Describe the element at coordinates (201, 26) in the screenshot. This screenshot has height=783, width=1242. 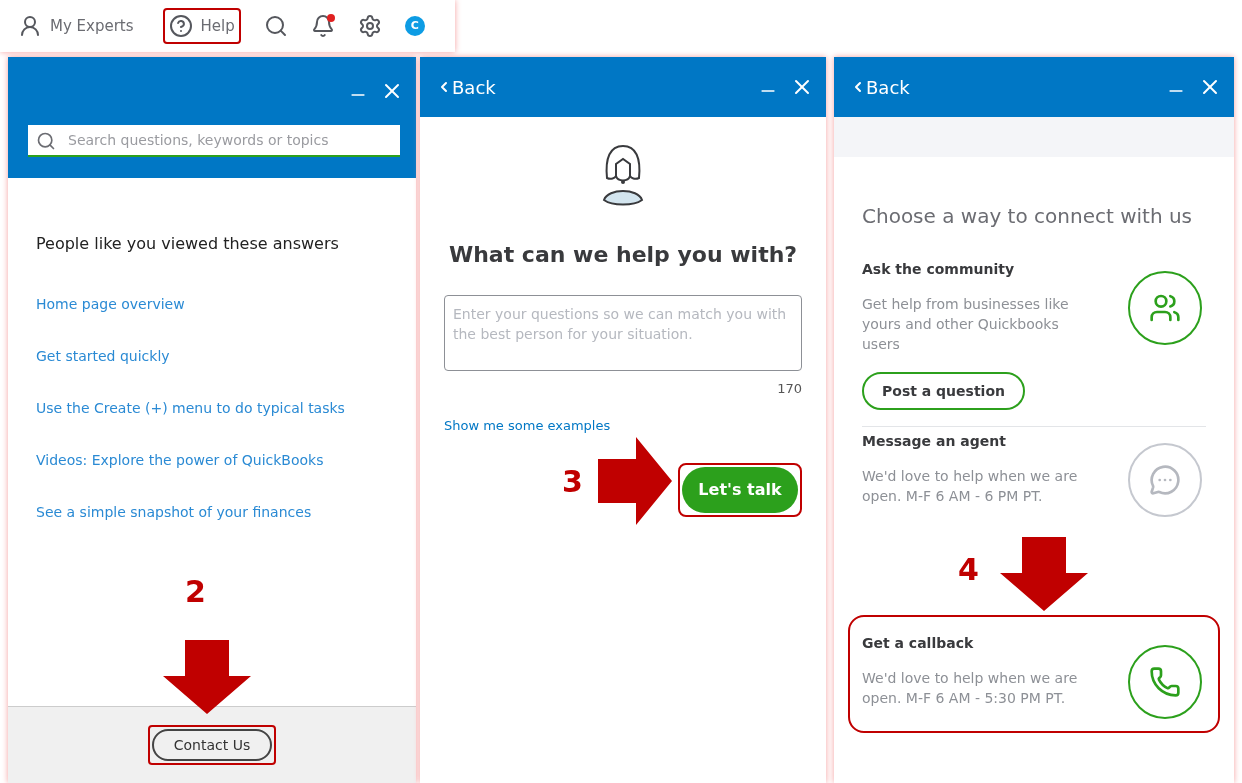
I see `help-button: Help` at that location.